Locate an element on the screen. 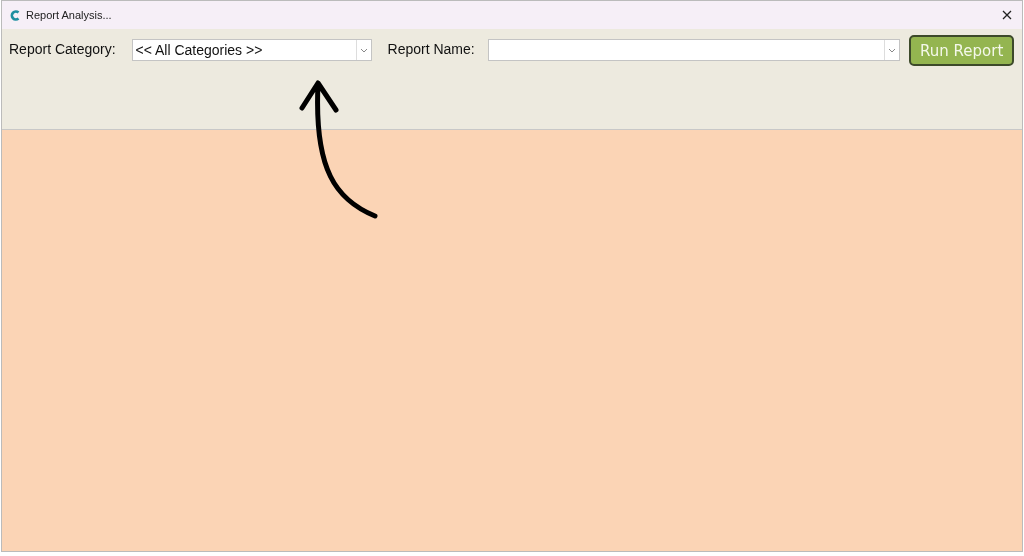 The height and width of the screenshot is (556, 1024). app-logo-icon is located at coordinates (15, 15).